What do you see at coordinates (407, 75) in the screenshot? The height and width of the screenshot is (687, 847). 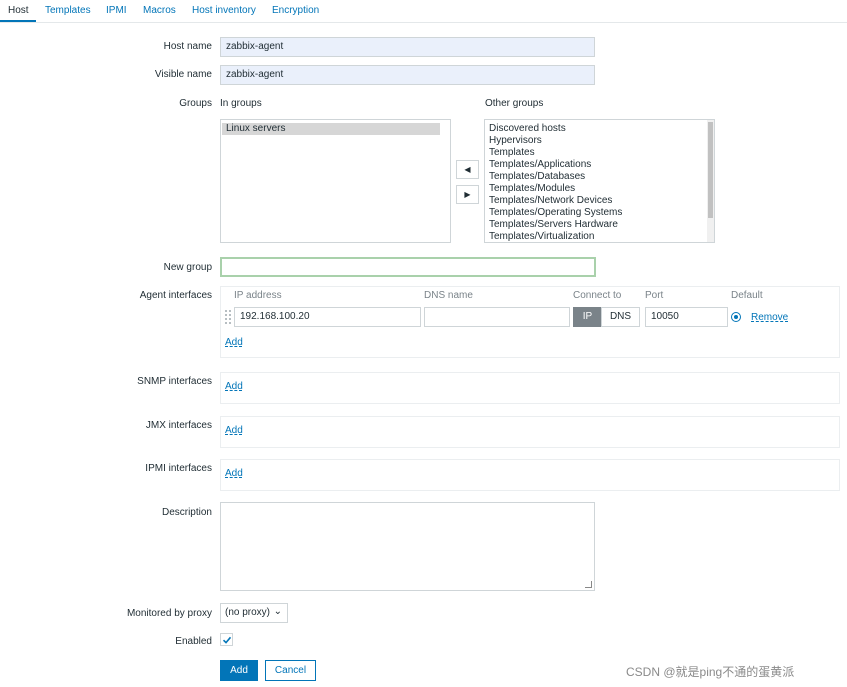 I see `visible-name-input: zabbix-agent` at bounding box center [407, 75].